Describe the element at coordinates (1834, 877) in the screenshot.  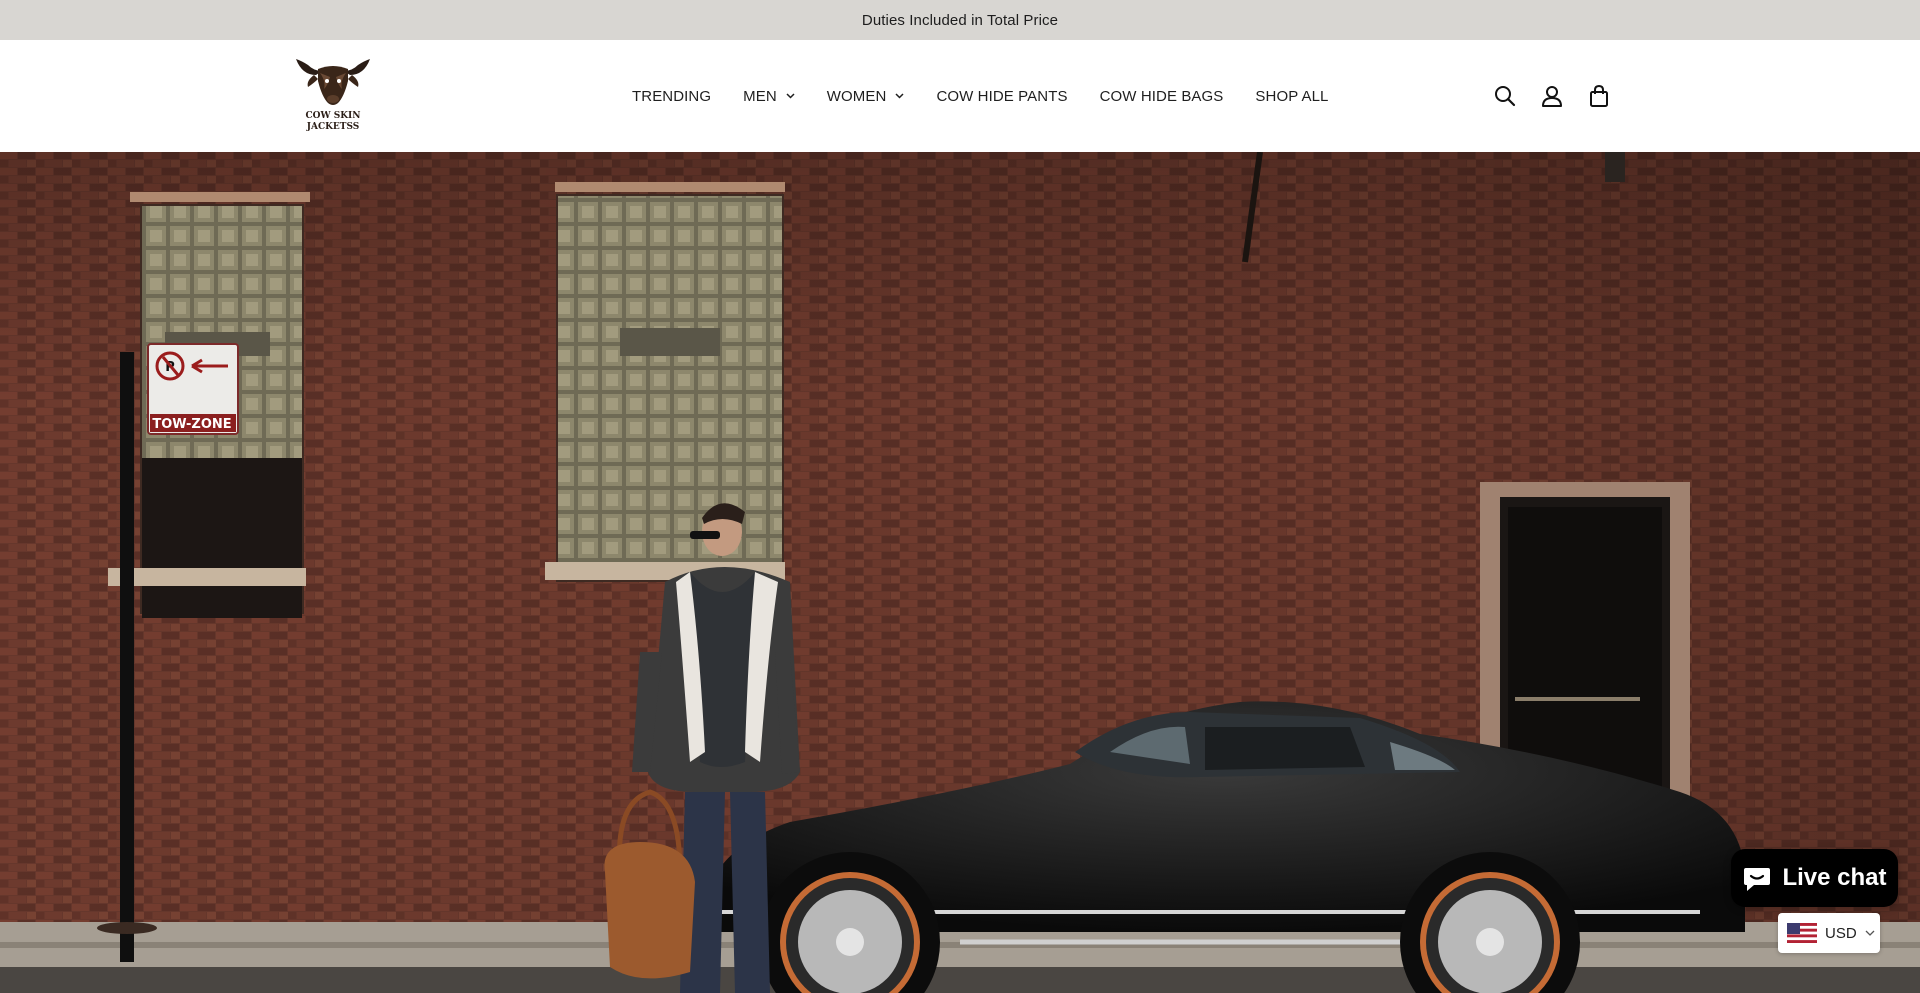
I see `live-chat-label: Live chat` at that location.